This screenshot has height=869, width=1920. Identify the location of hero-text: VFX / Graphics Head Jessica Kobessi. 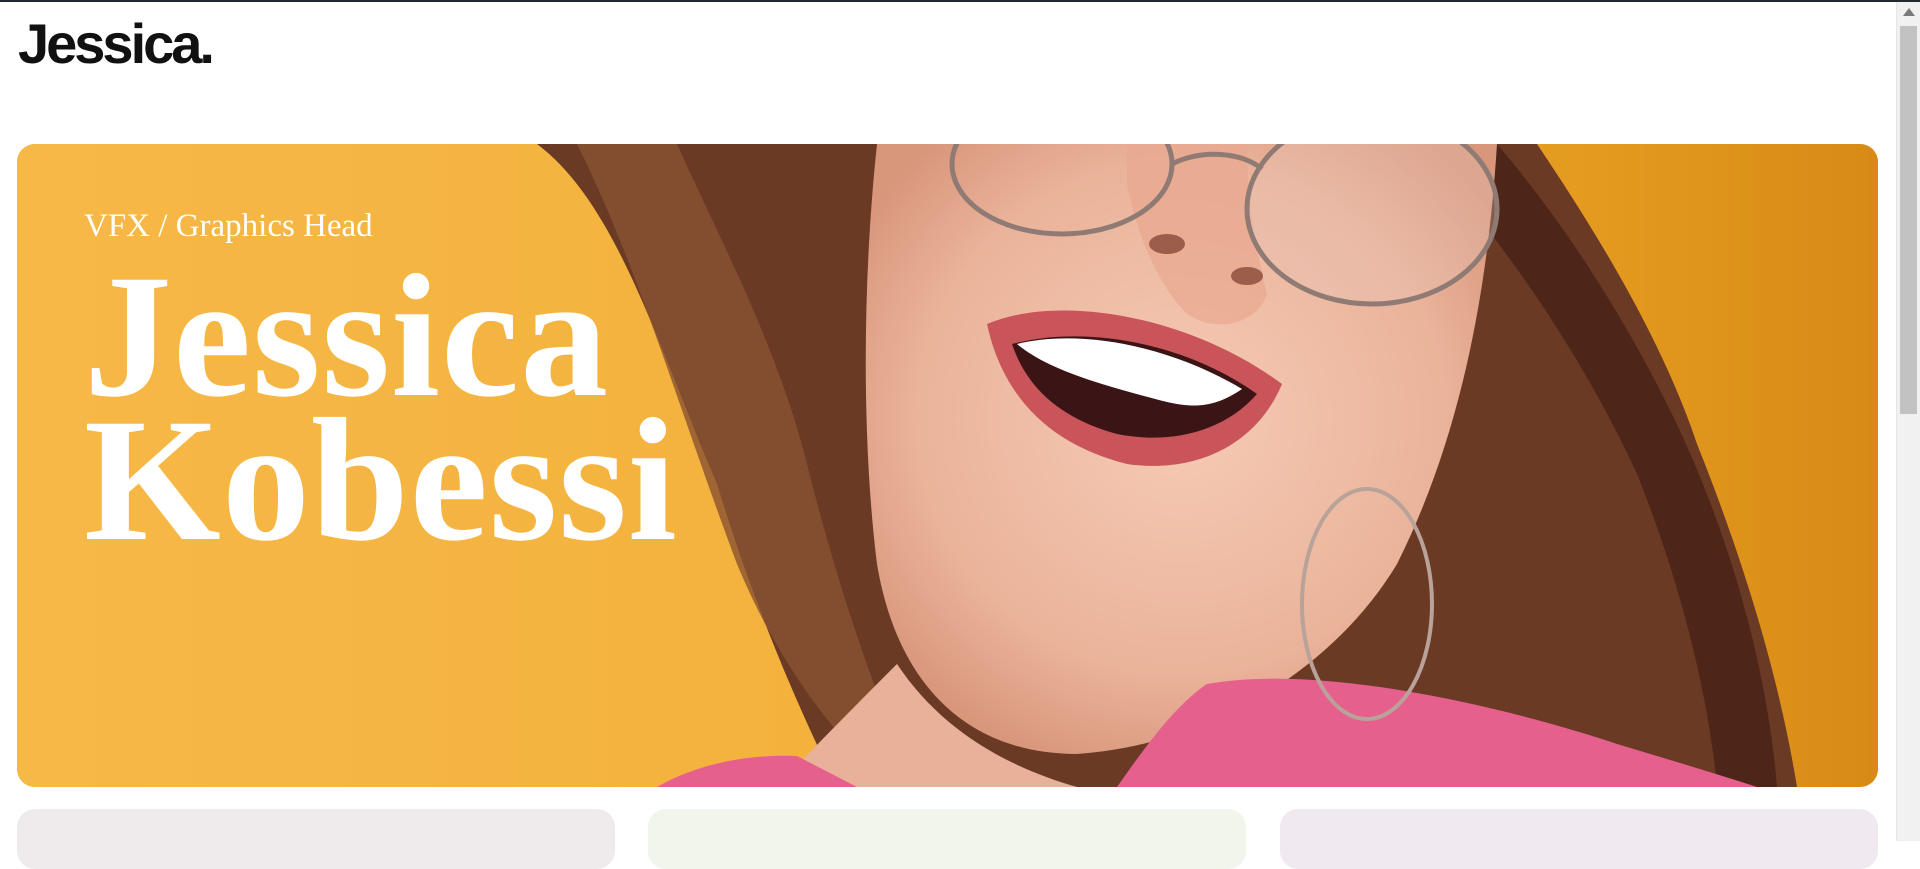
(381, 394).